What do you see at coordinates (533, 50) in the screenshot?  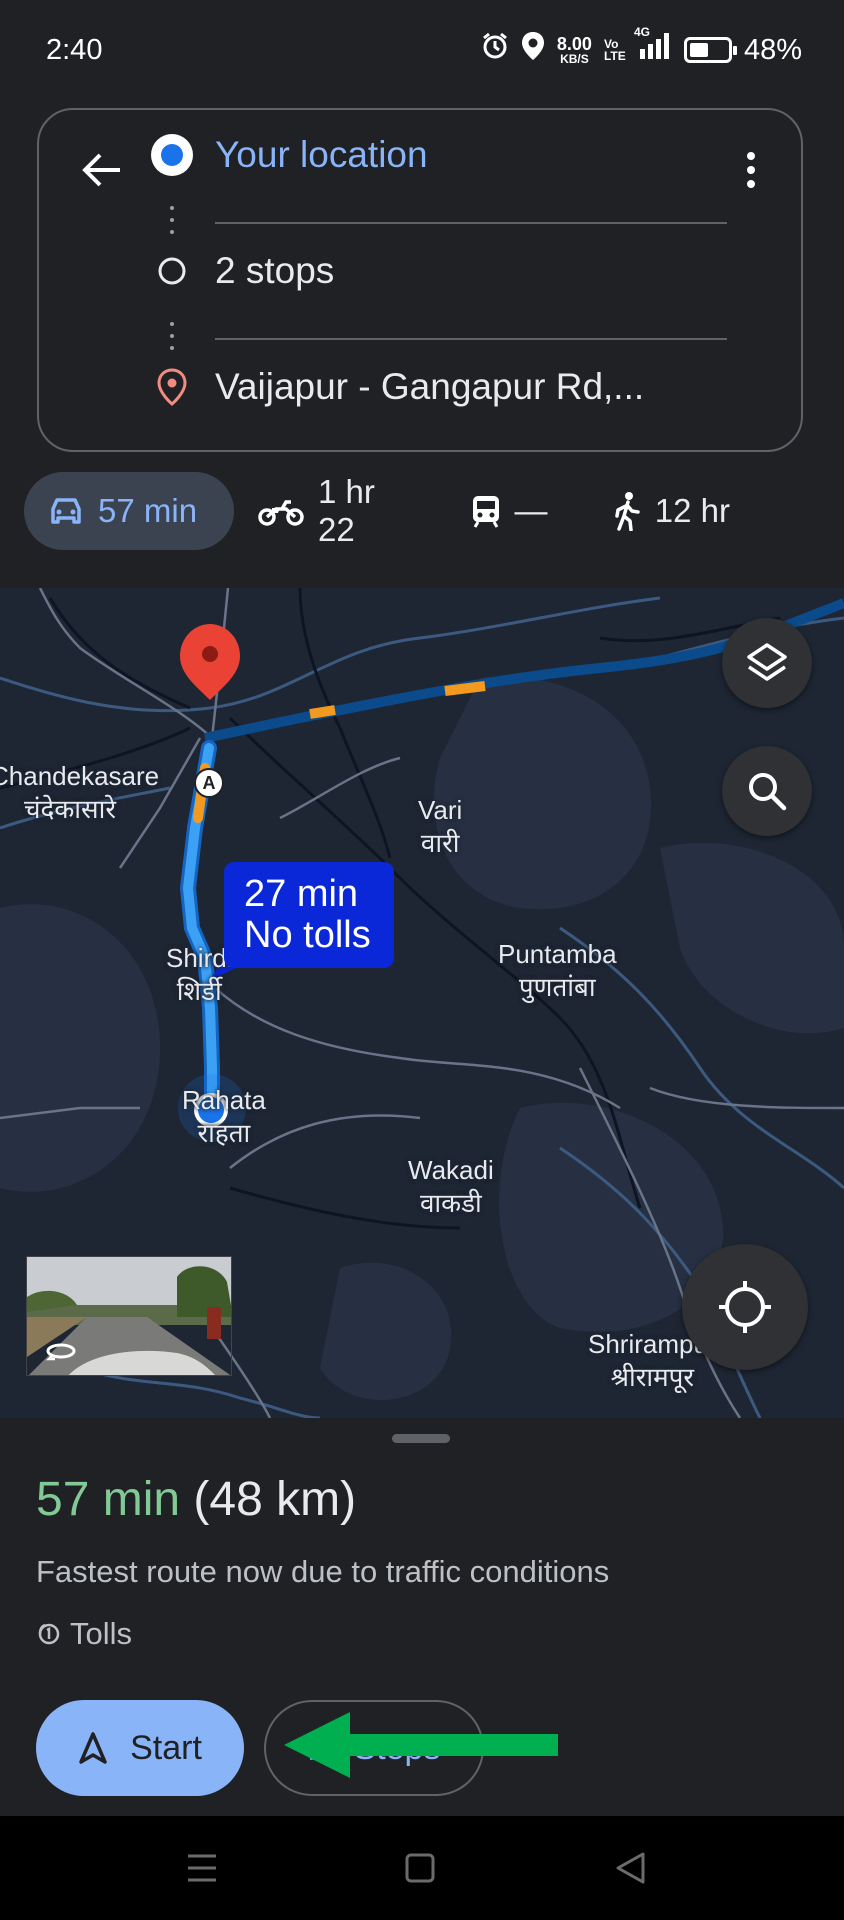 I see `location-icon` at bounding box center [533, 50].